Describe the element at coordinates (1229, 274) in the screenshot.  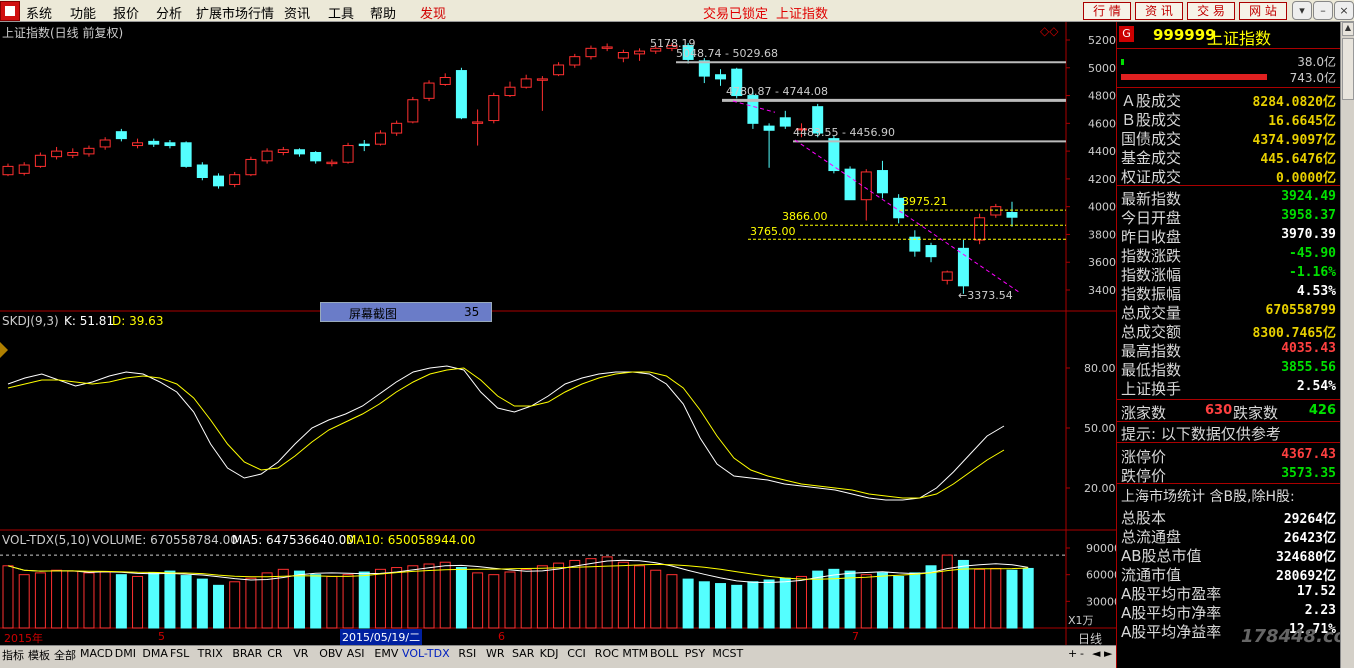
I see `index-stat-row: 指数涨幅 -1.16%` at that location.